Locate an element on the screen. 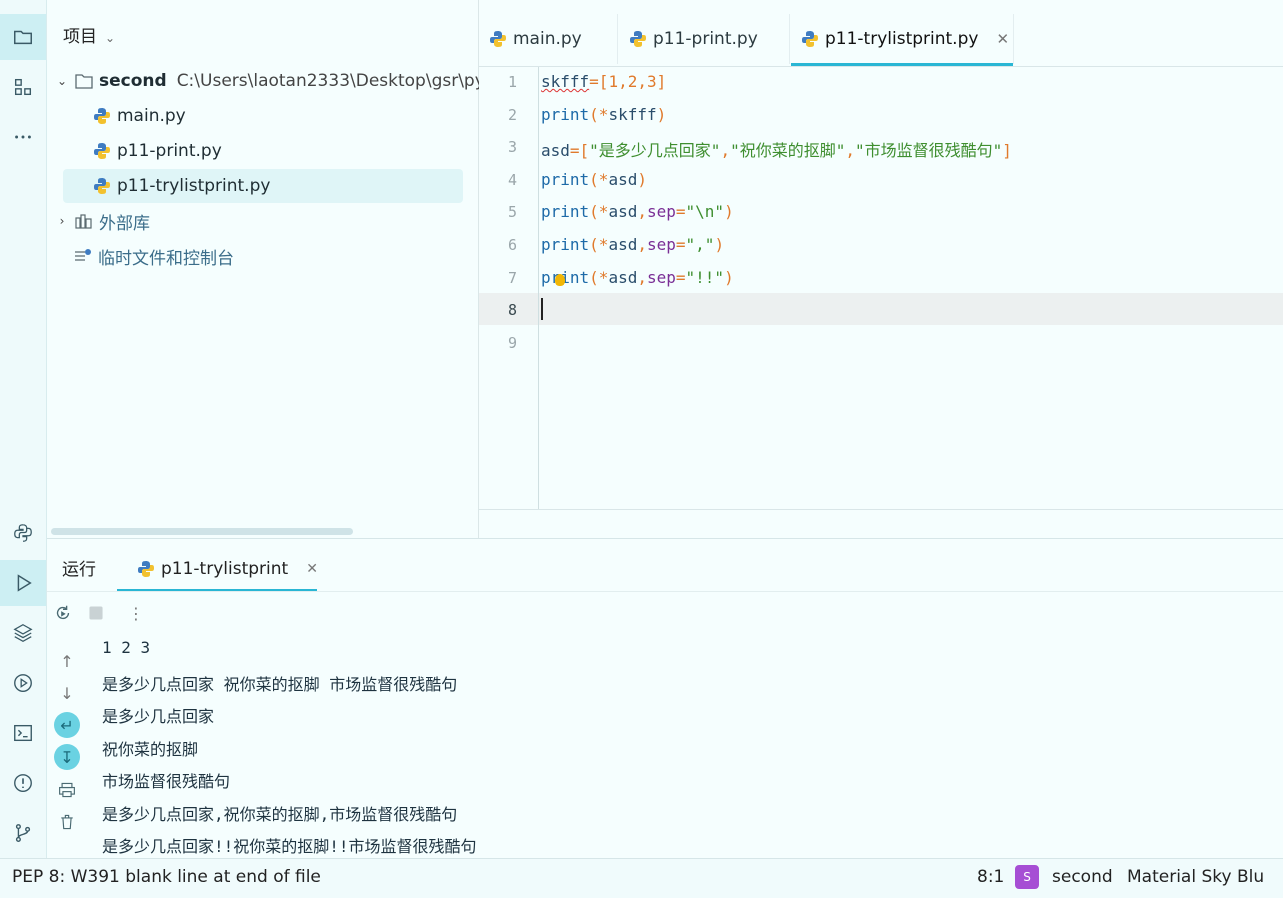 The image size is (1283, 898). code-token: 2 is located at coordinates (632, 81).